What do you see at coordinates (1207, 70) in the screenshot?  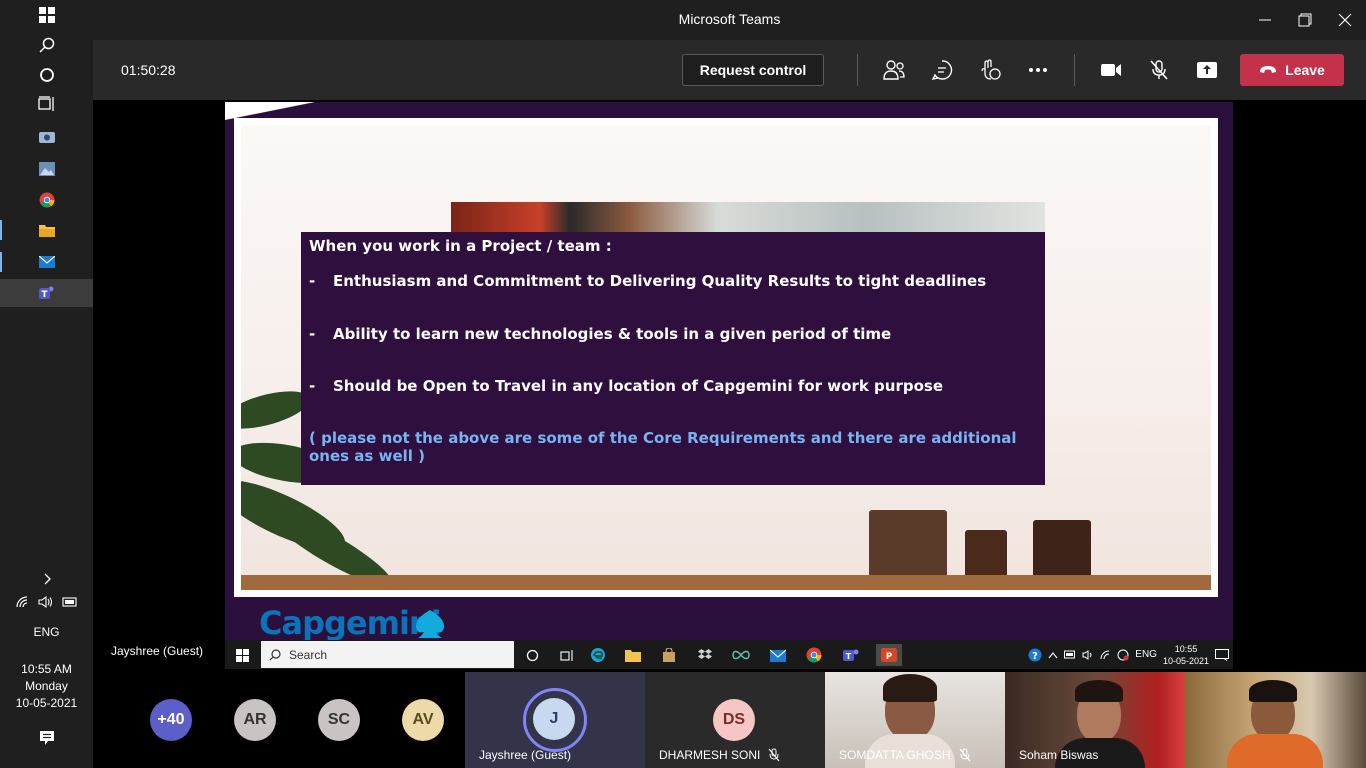 I see `share-screen-icon` at bounding box center [1207, 70].